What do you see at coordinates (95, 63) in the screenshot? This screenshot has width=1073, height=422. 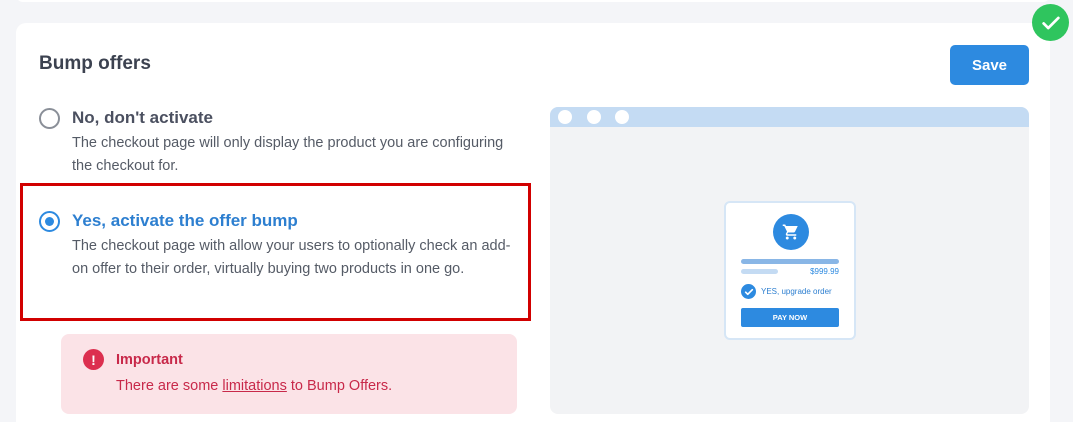 I see `section-title: Bump offers` at bounding box center [95, 63].